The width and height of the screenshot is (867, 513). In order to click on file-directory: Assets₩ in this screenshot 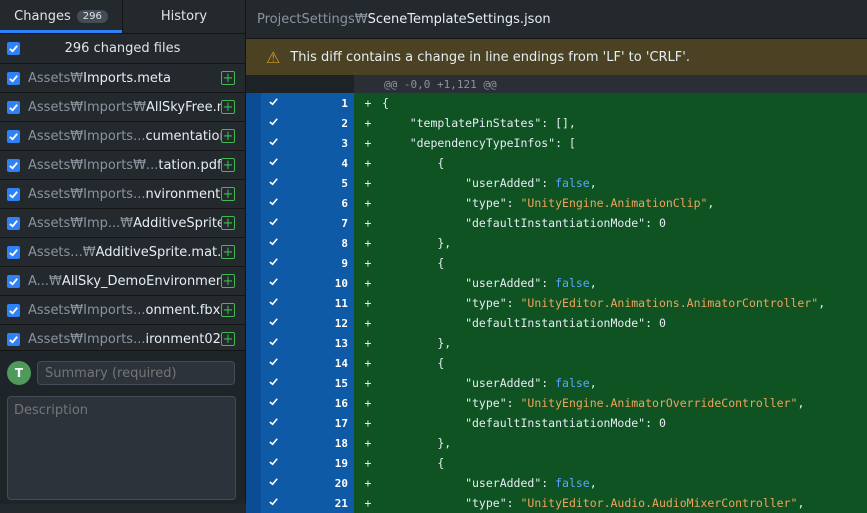, I will do `click(56, 78)`.